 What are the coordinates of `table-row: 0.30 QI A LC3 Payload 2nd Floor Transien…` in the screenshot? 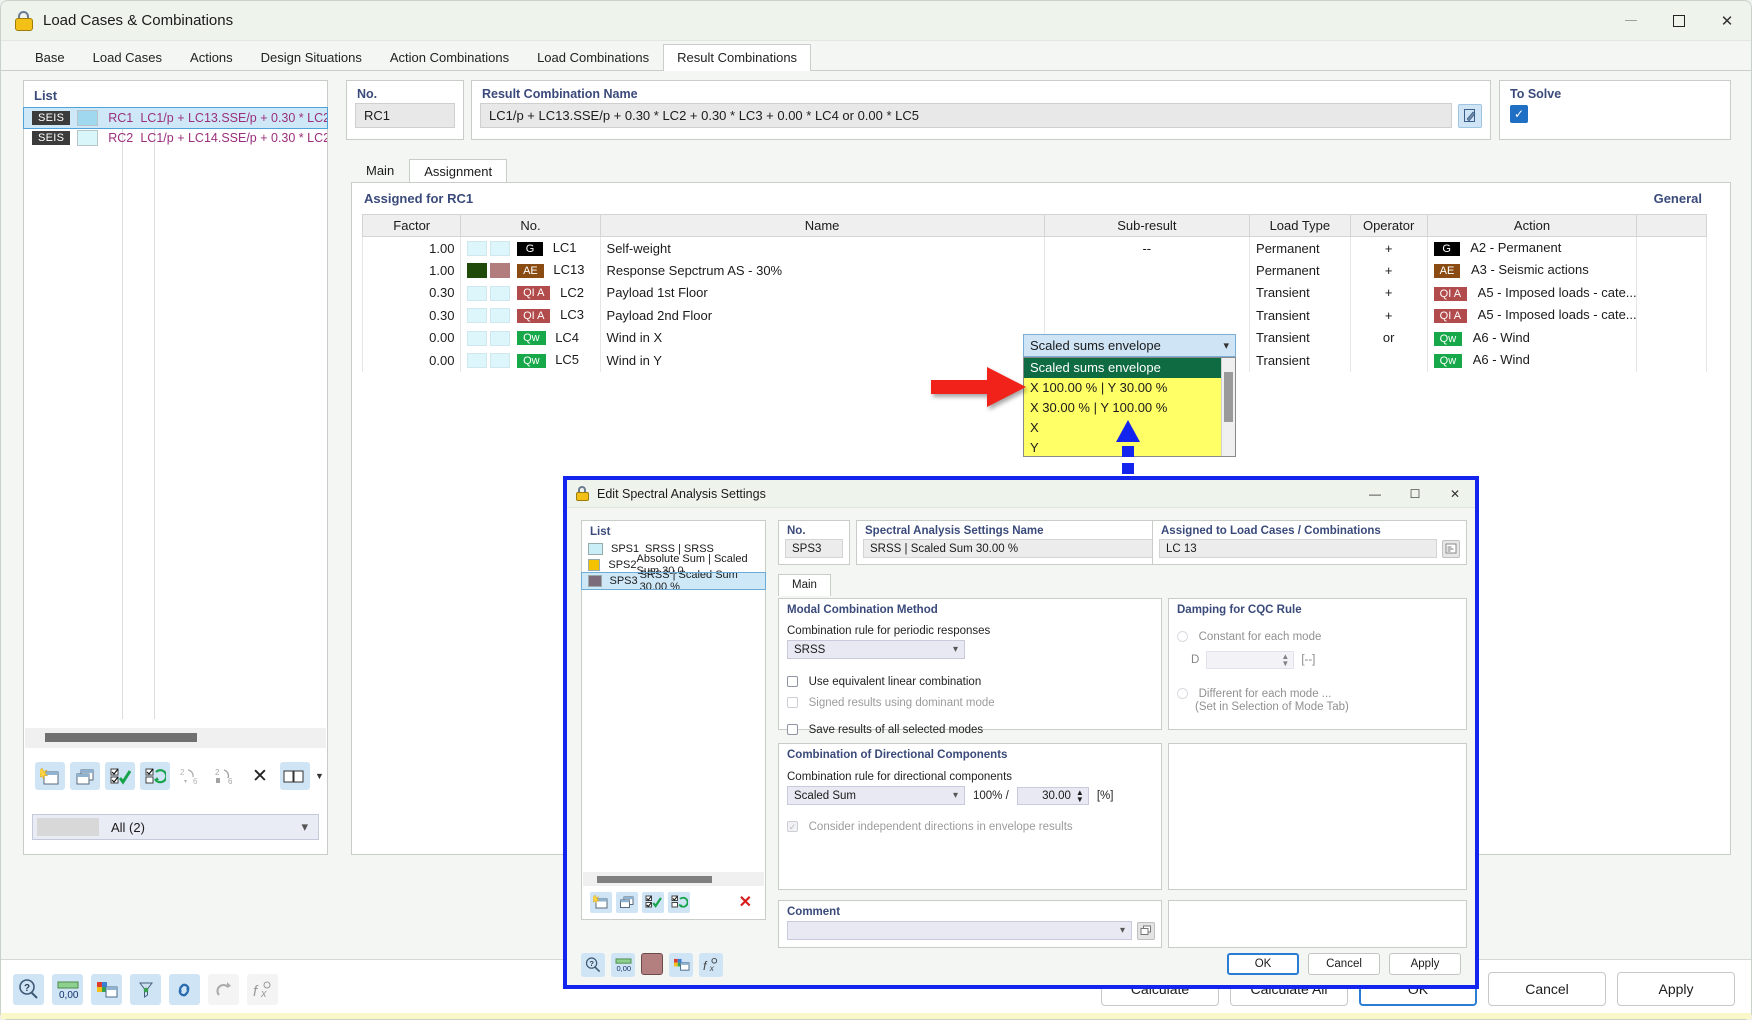 It's located at (1034, 315).